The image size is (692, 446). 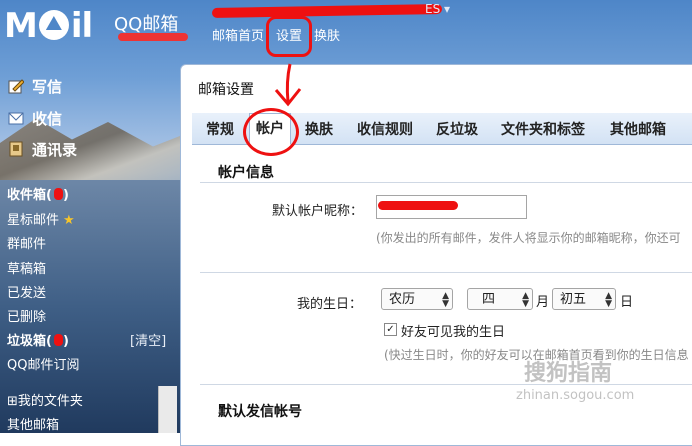 What do you see at coordinates (38, 193) in the screenshot?
I see `folder-inbox: 收件箱()` at bounding box center [38, 193].